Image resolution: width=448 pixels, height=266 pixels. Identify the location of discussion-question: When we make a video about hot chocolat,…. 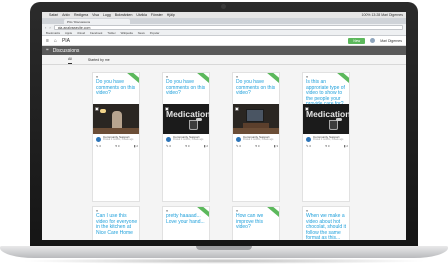
(327, 226).